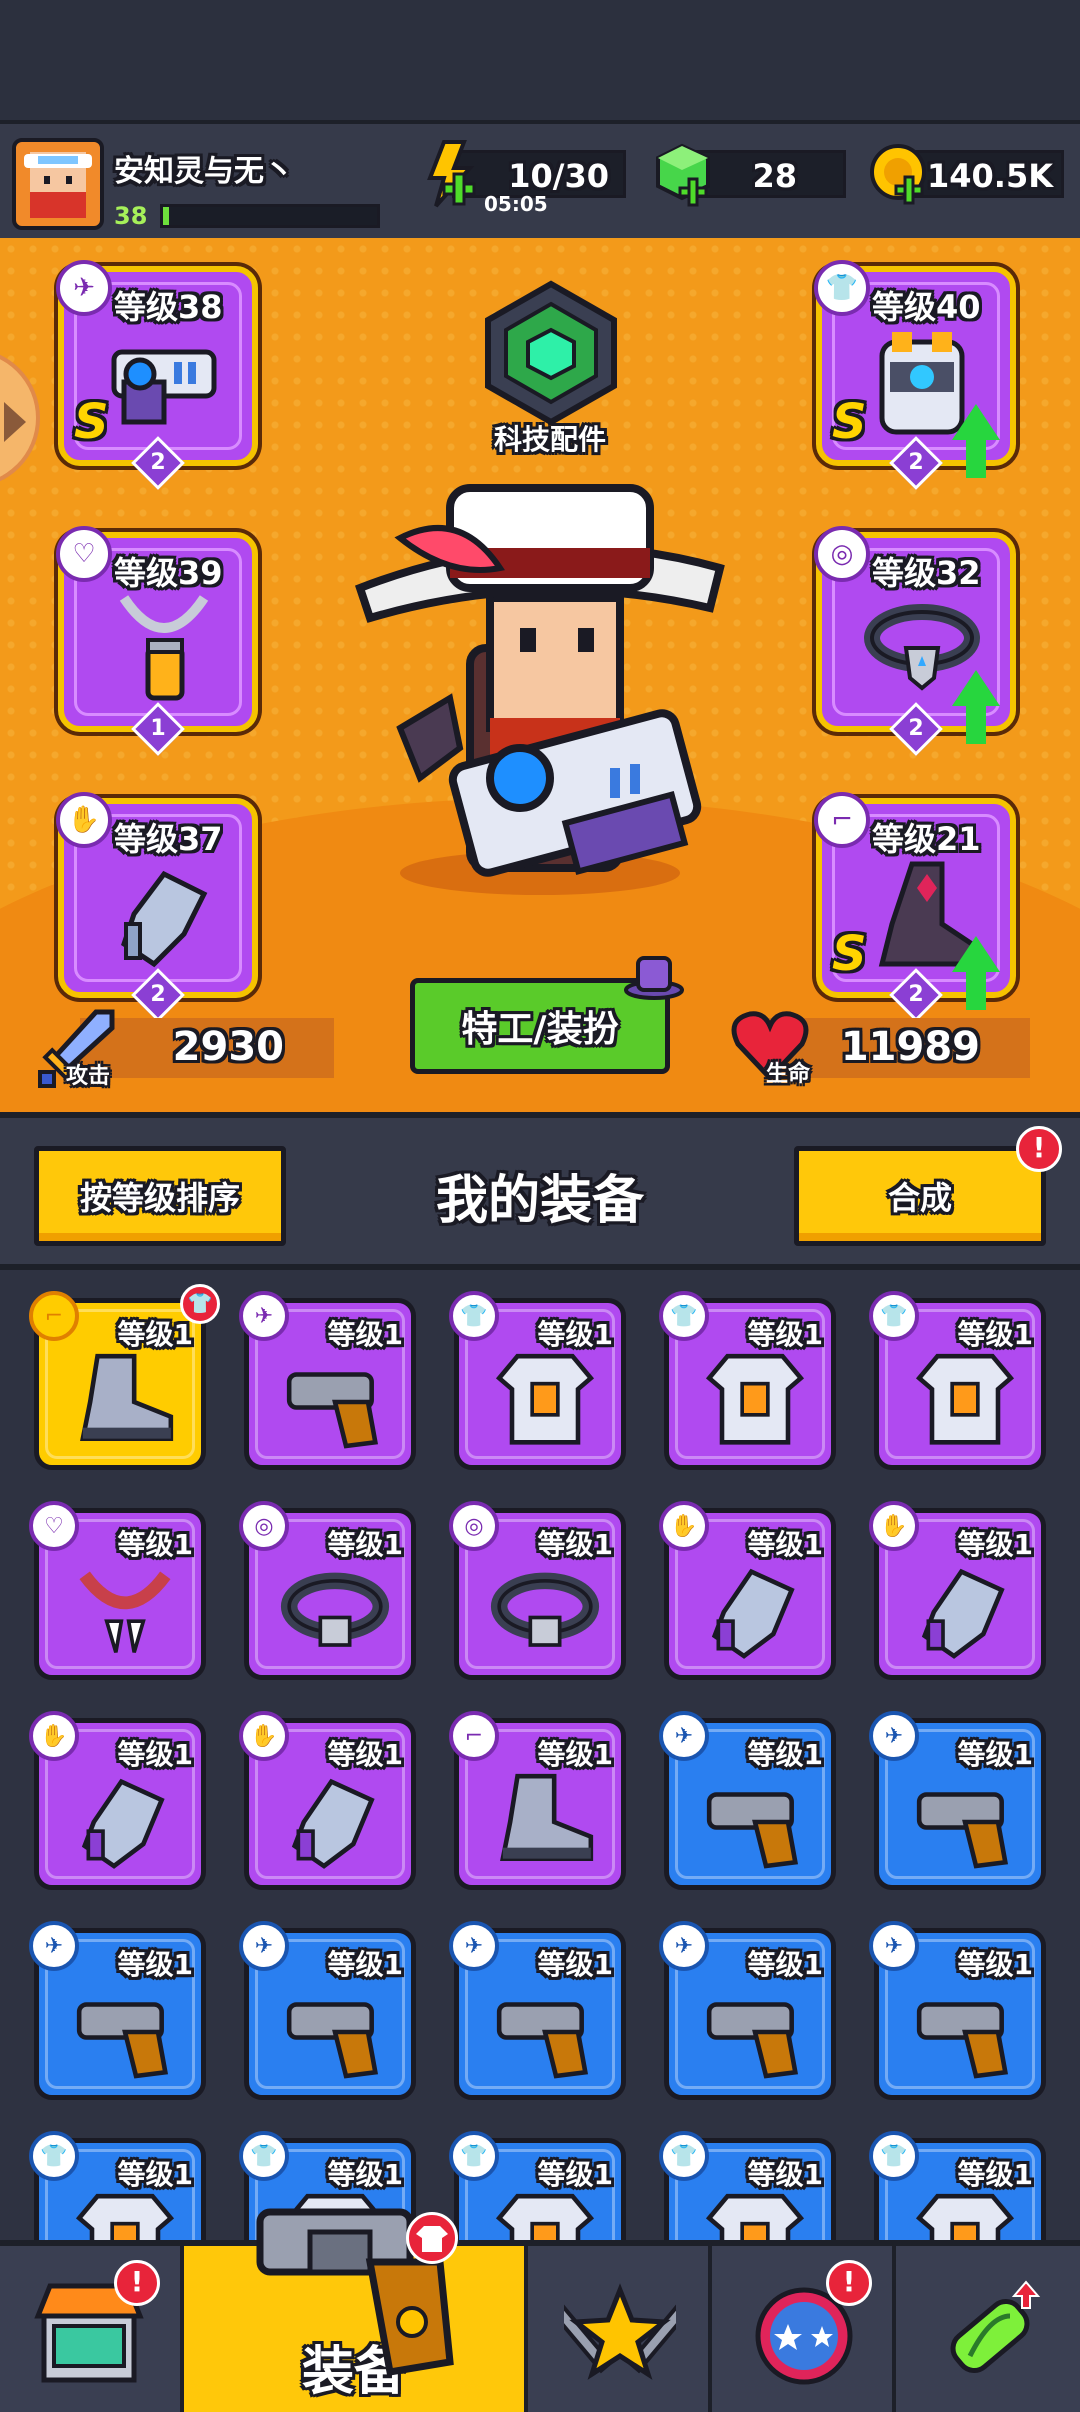 The image size is (1080, 2412). Describe the element at coordinates (88, 1076) in the screenshot. I see `attack-label: 攻击` at that location.